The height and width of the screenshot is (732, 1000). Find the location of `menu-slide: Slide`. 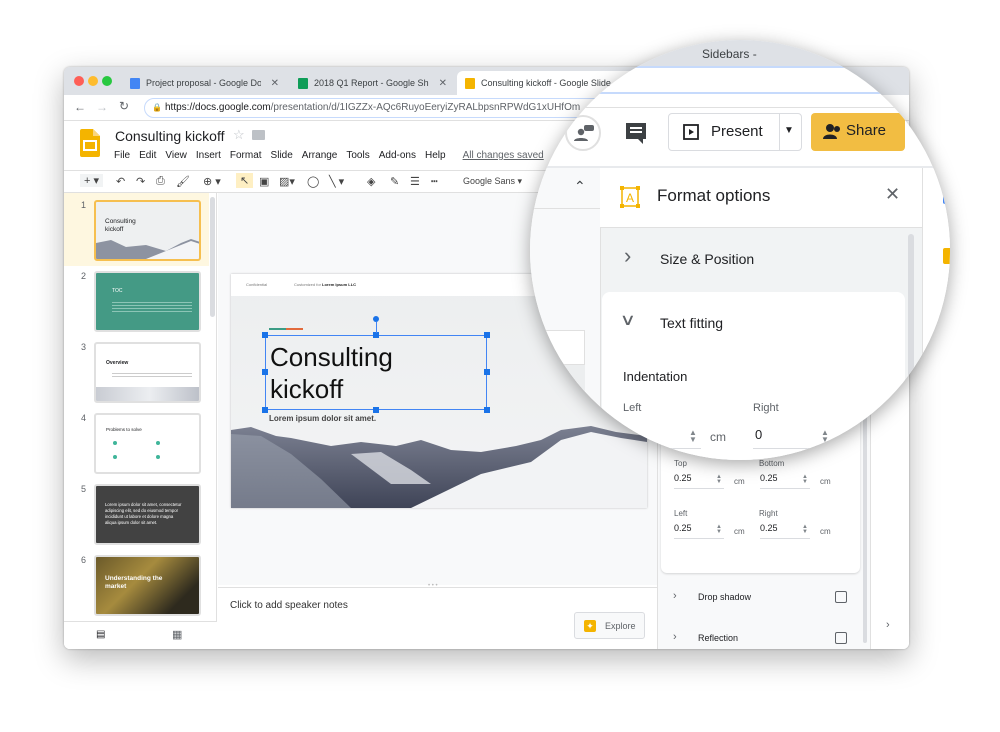

menu-slide: Slide is located at coordinates (282, 155).